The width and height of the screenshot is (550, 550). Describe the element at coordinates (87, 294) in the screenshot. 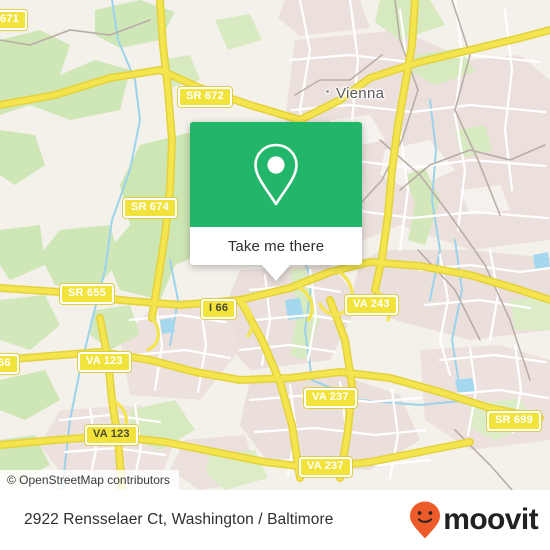

I see `road-shield: SR 655` at that location.